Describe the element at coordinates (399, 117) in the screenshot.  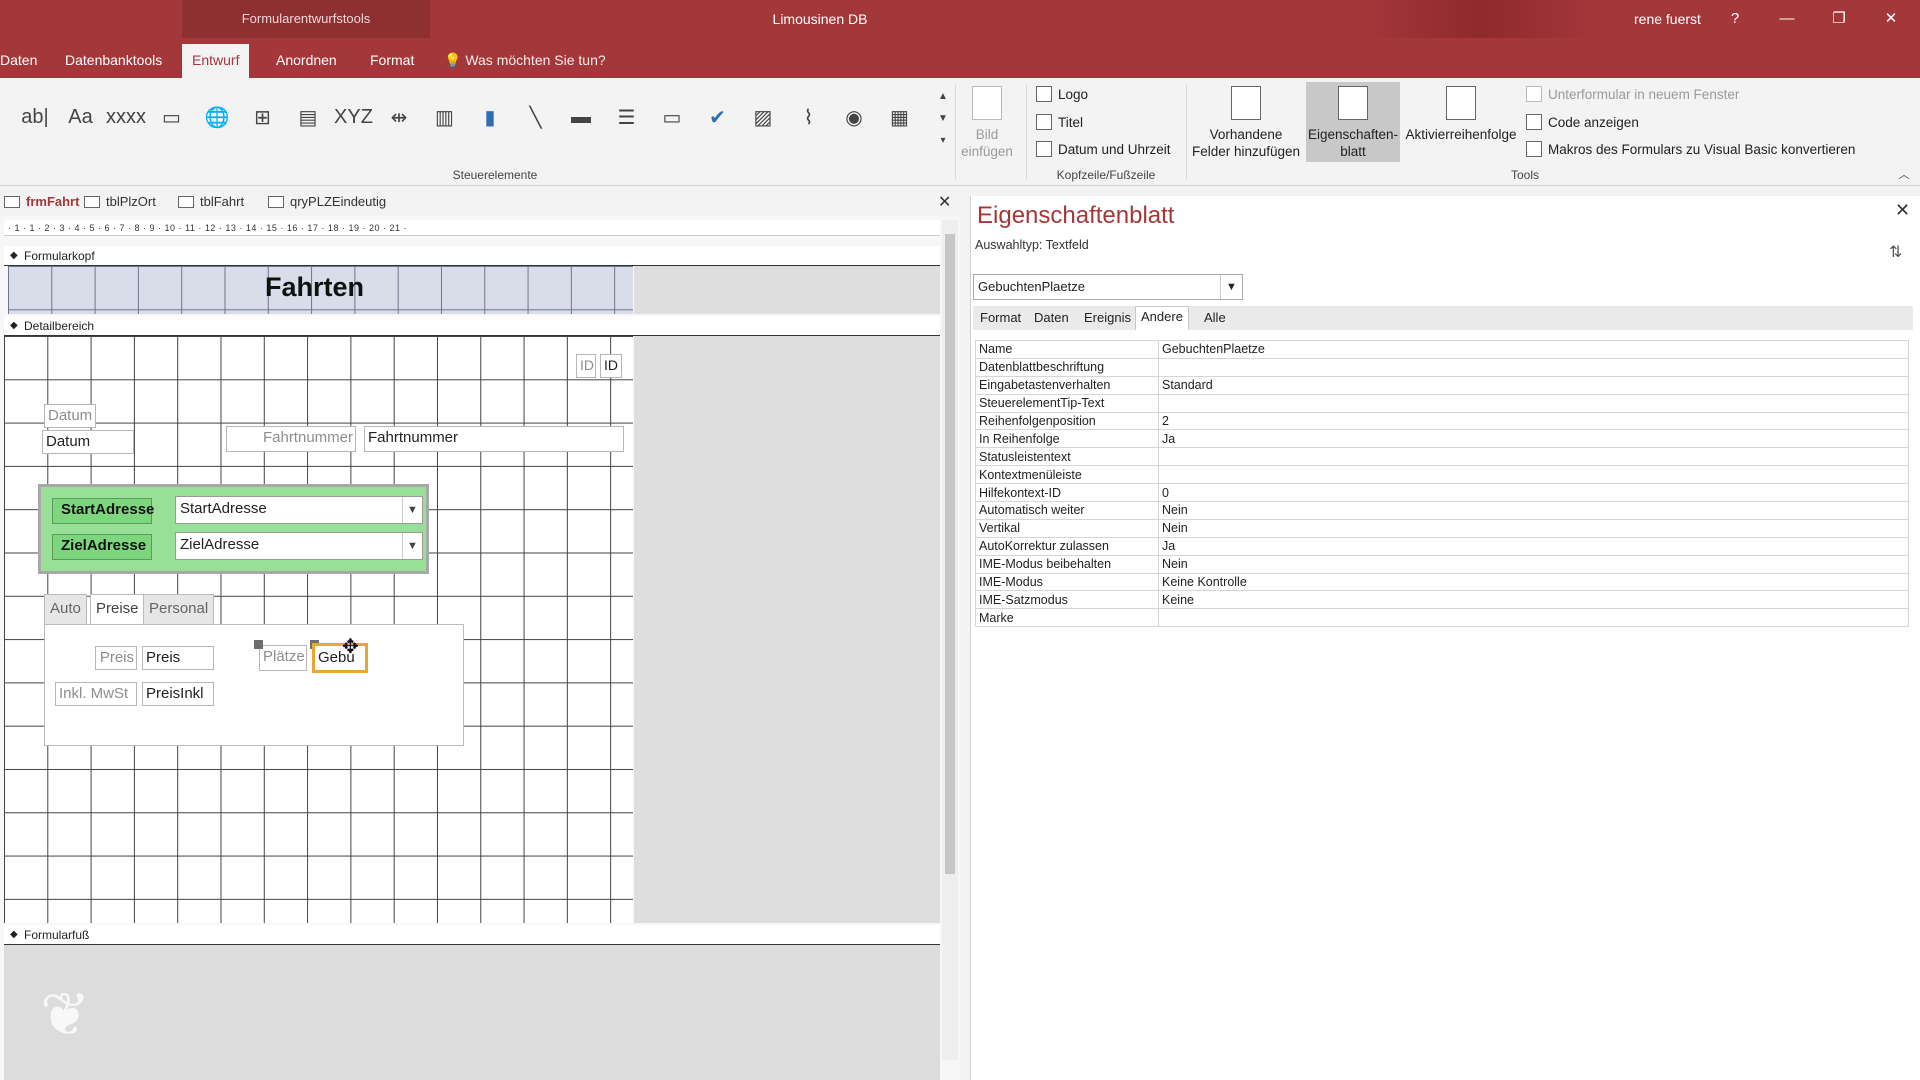
I see `page-break-icon: ⇹` at that location.